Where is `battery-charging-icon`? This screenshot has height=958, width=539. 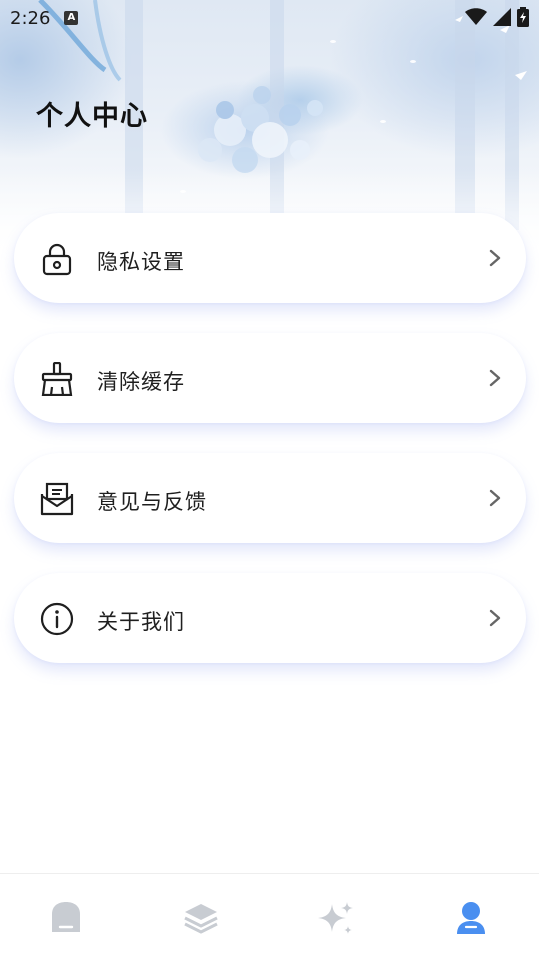 battery-charging-icon is located at coordinates (523, 17).